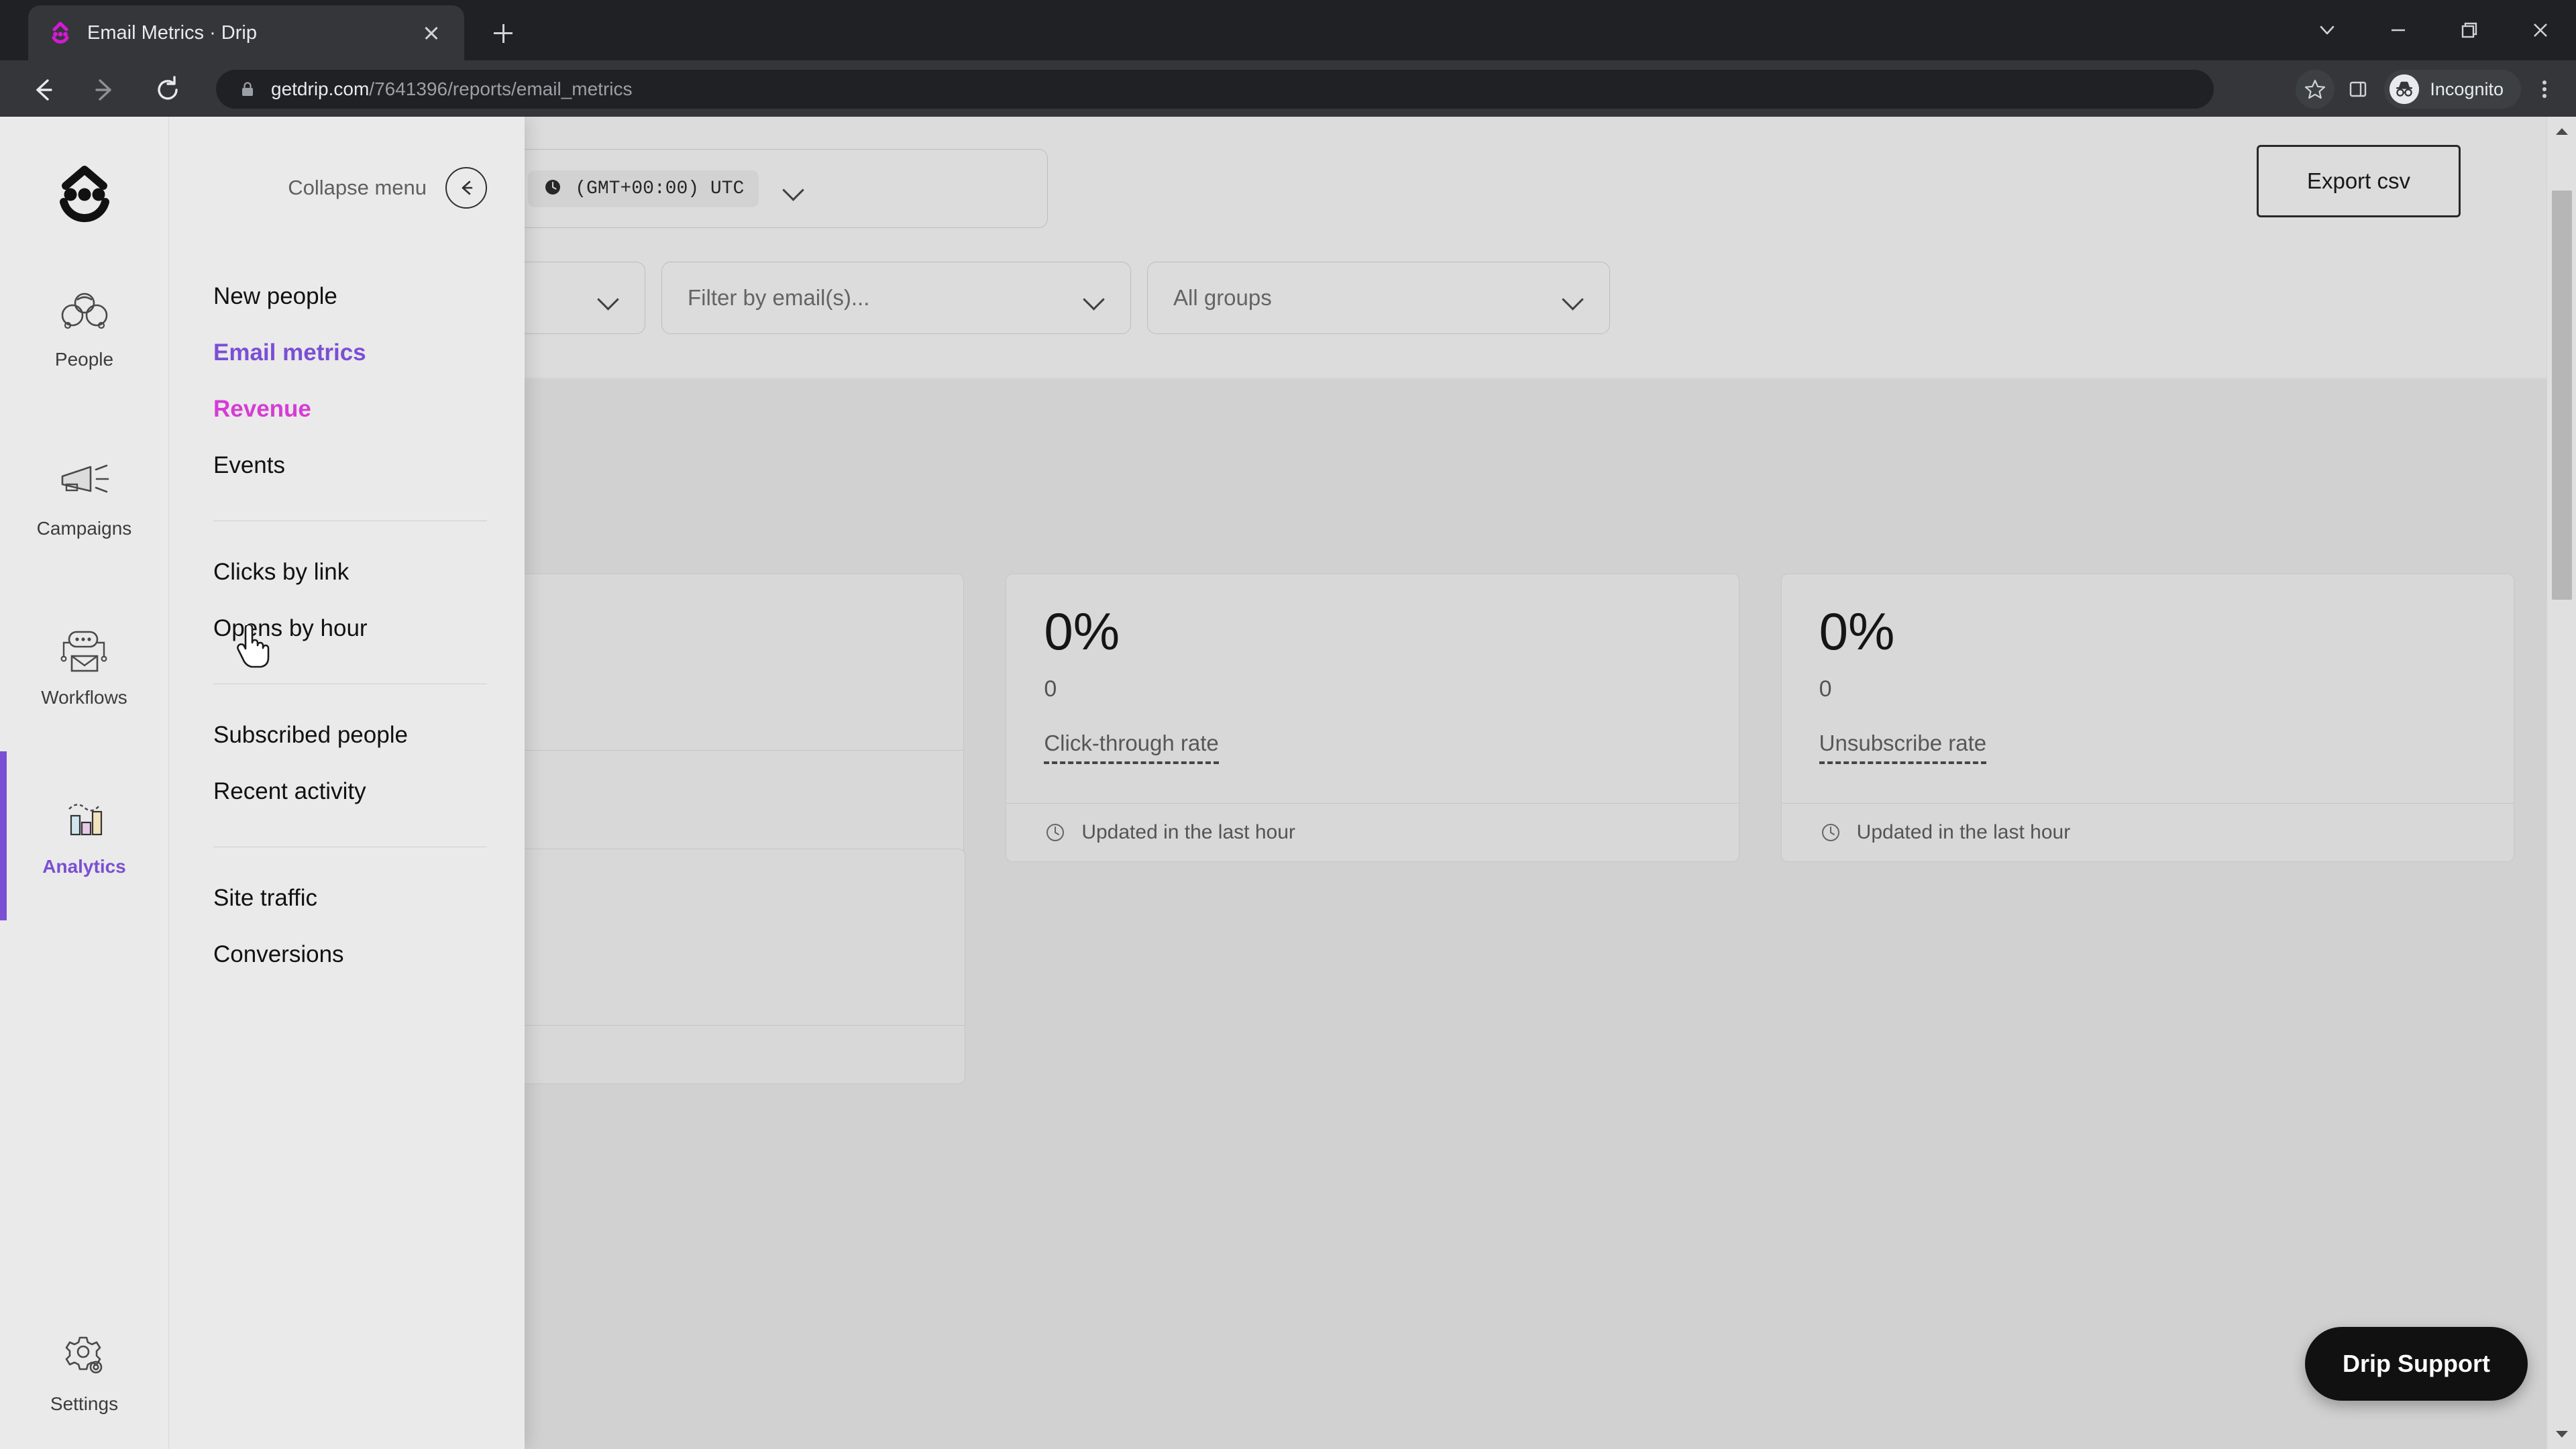 This screenshot has width=2576, height=1449. Describe the element at coordinates (84, 528) in the screenshot. I see `sidebar-item-label: Campaigns` at that location.